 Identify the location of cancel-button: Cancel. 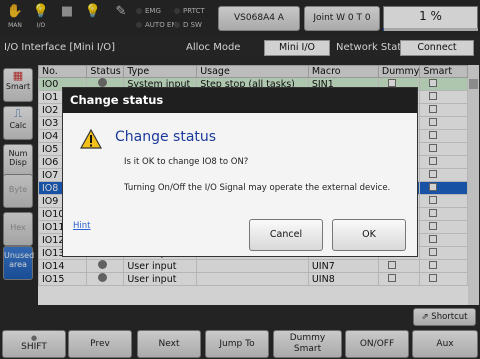
(286, 235).